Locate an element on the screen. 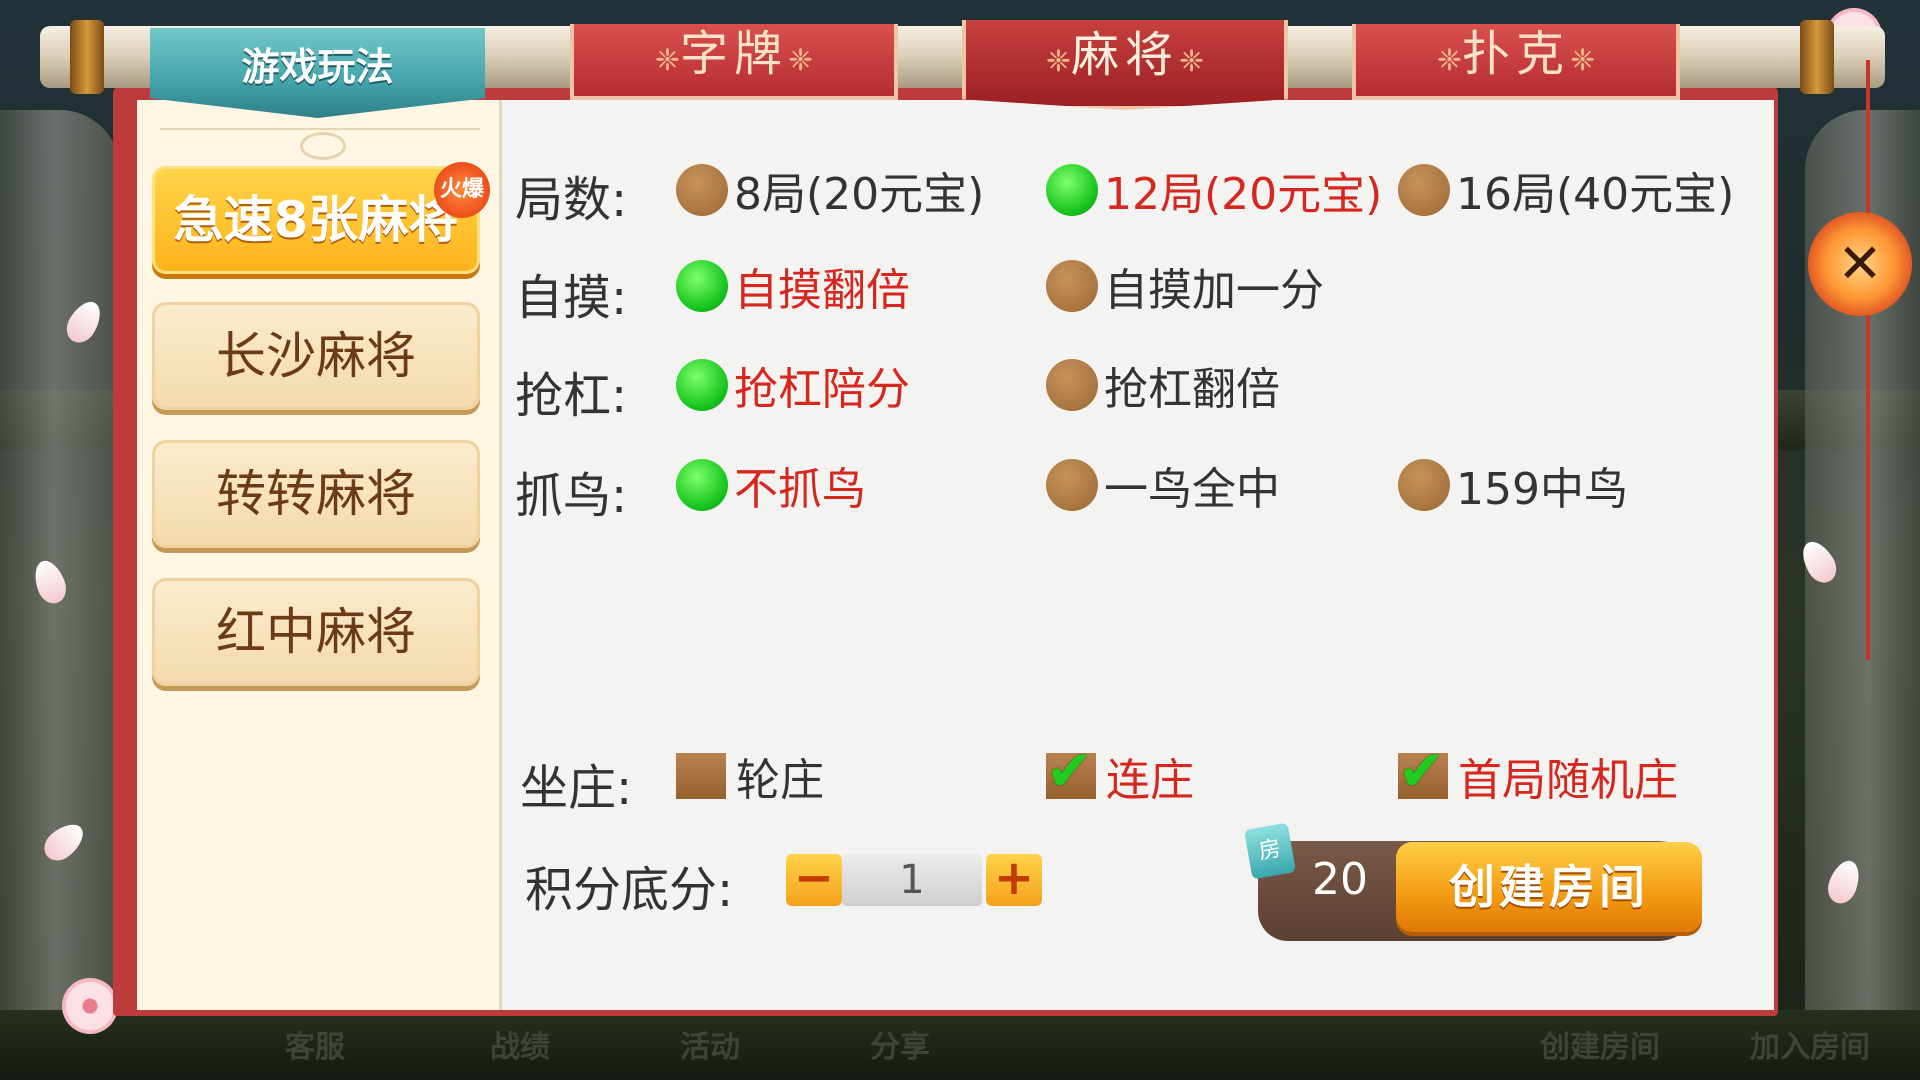 This screenshot has width=1920, height=1080. kong-option-double: 抢杠翻倍 is located at coordinates (1163, 385).